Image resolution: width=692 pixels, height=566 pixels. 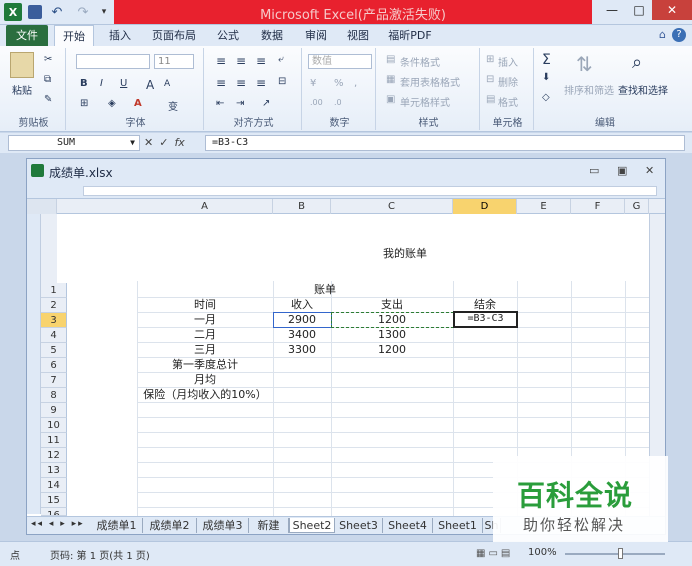 I want to click on increase-decimal-icon: .00, so click(x=316, y=102).